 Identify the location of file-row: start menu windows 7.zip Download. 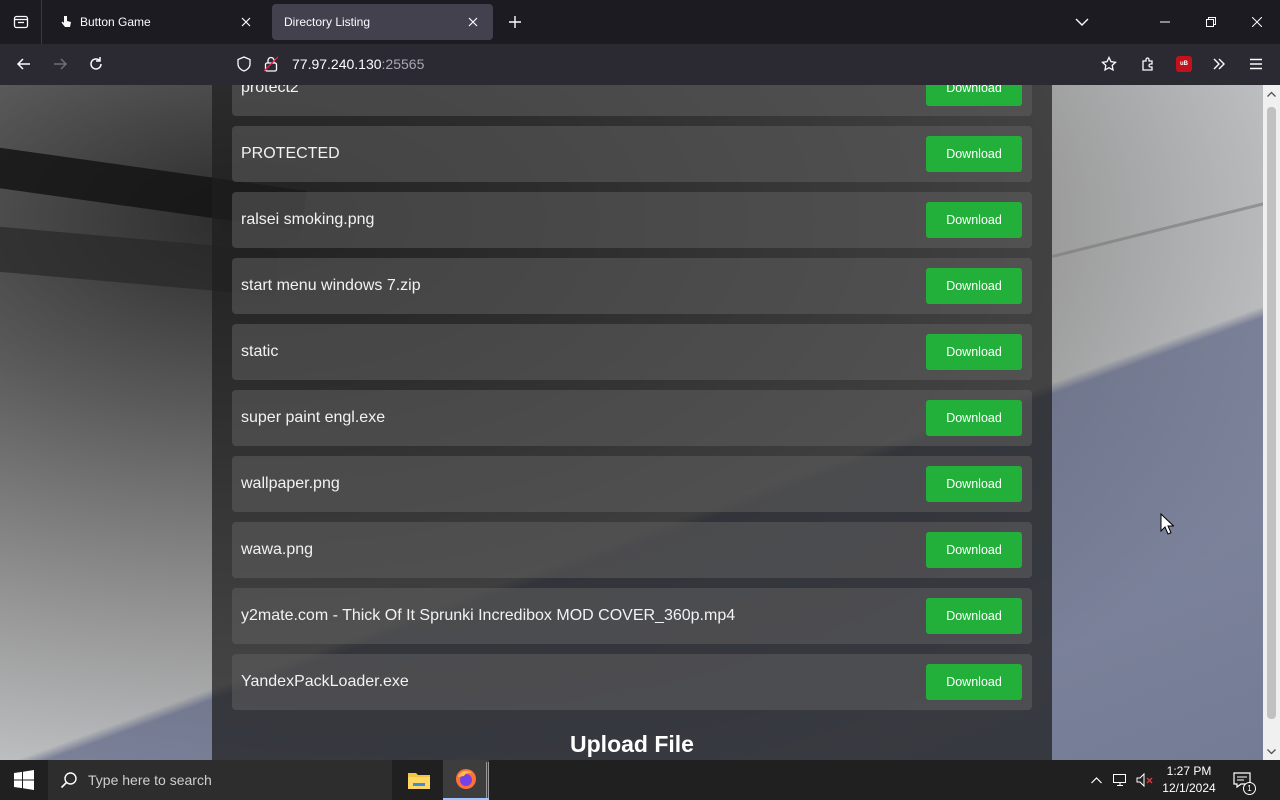
(632, 286).